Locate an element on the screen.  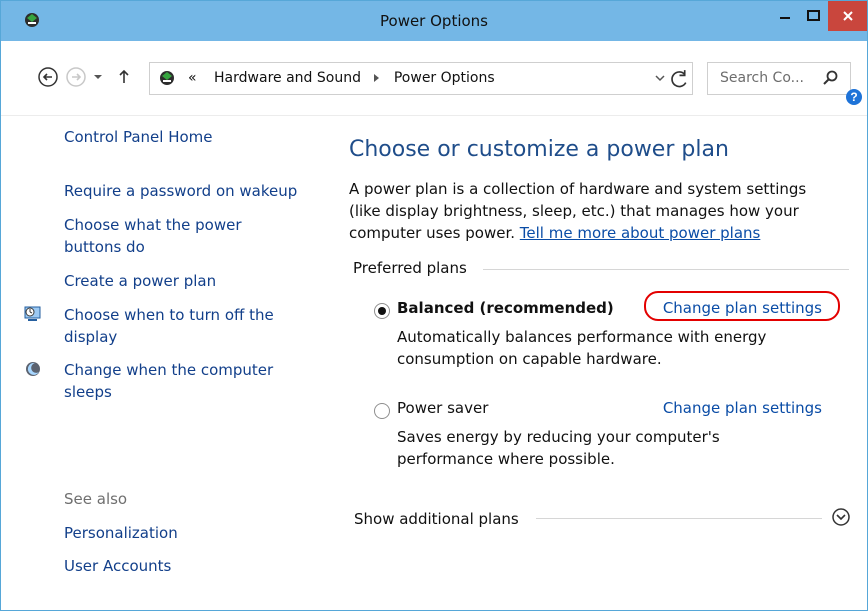
preferred-plans-label: Preferred plans is located at coordinates (410, 268).